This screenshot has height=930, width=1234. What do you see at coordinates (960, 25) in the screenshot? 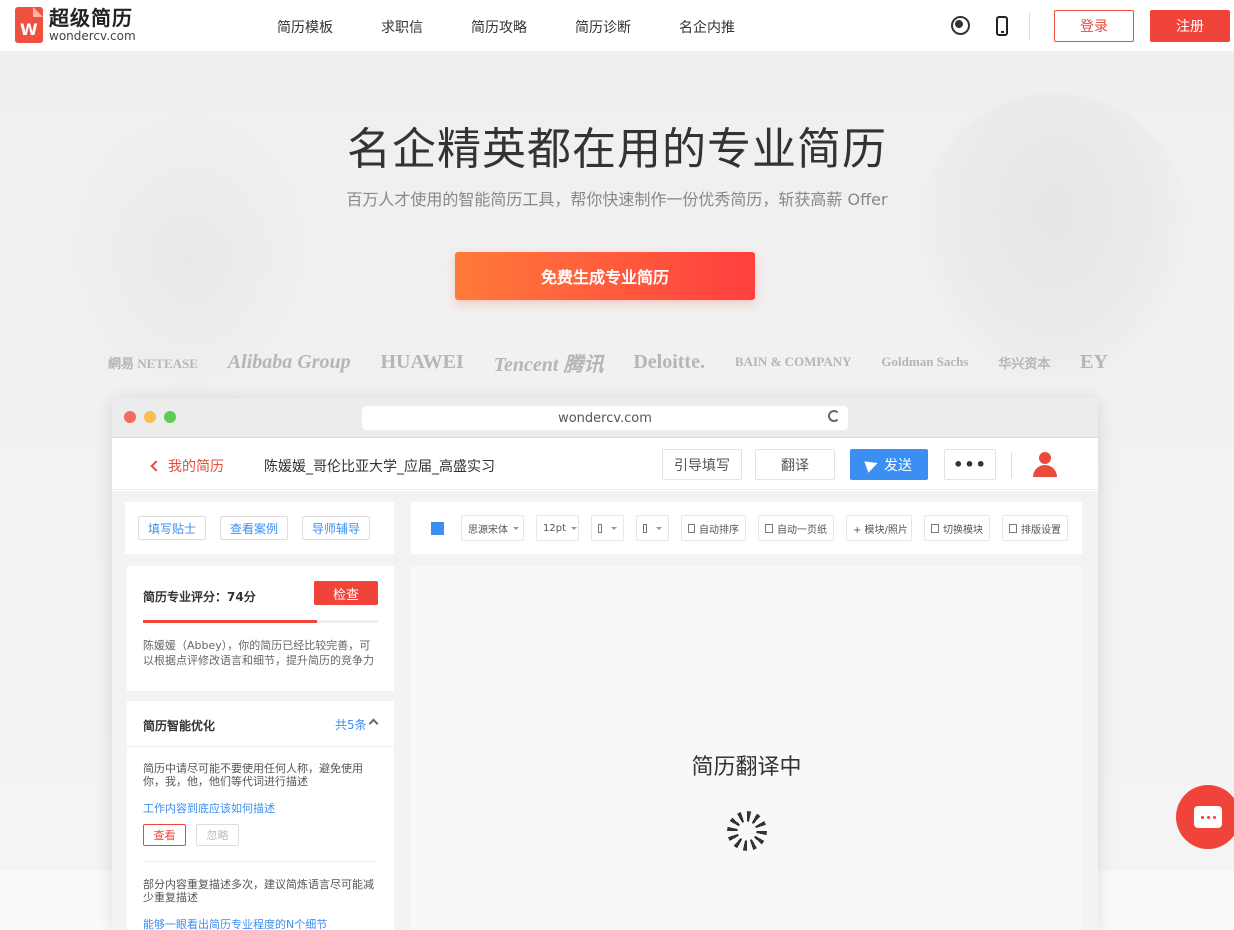
I see `globe-icon` at bounding box center [960, 25].